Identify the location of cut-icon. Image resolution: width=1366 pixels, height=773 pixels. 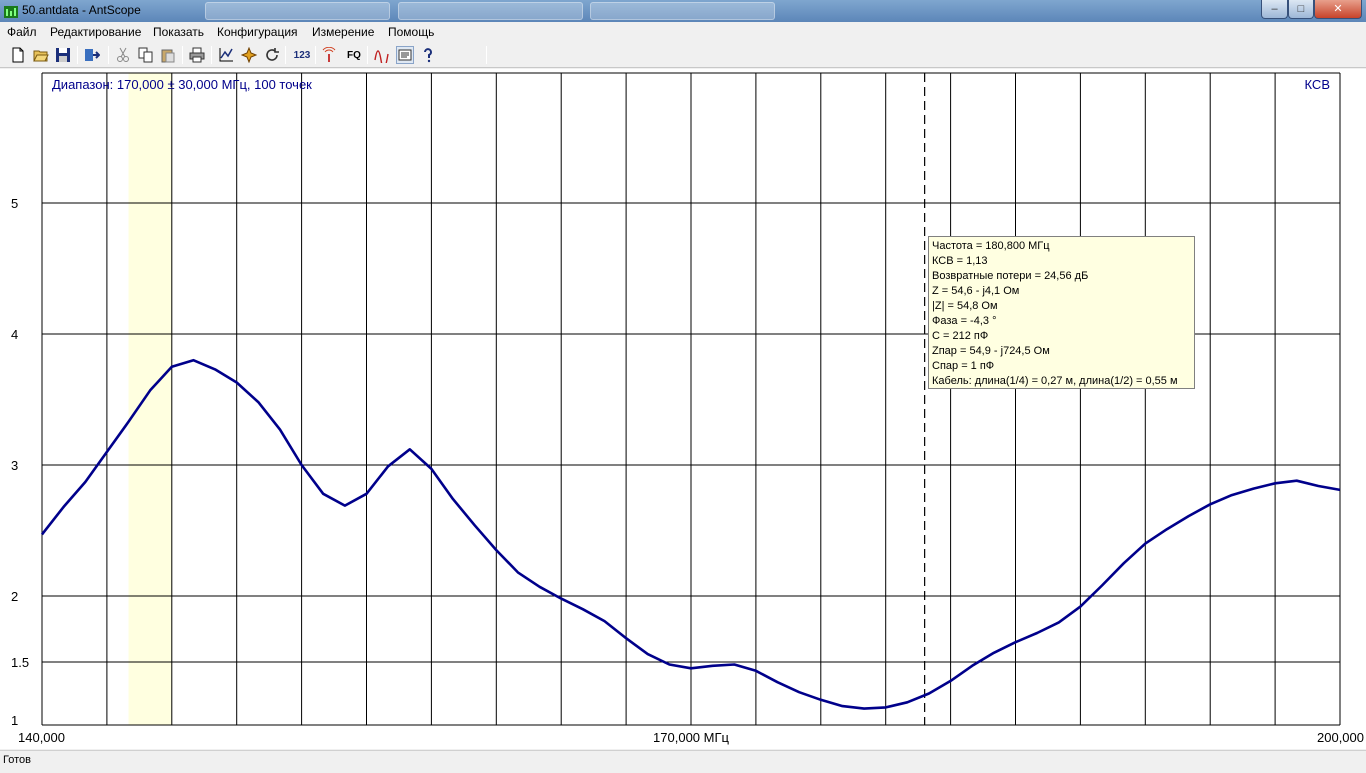
(123, 54).